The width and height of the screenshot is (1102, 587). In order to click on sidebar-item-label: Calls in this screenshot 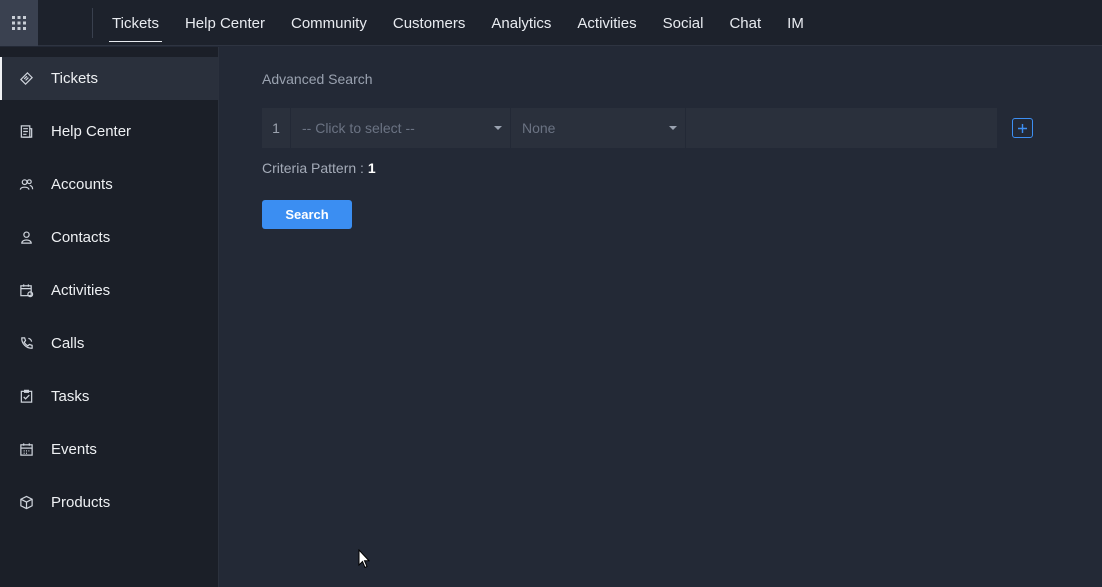, I will do `click(68, 343)`.